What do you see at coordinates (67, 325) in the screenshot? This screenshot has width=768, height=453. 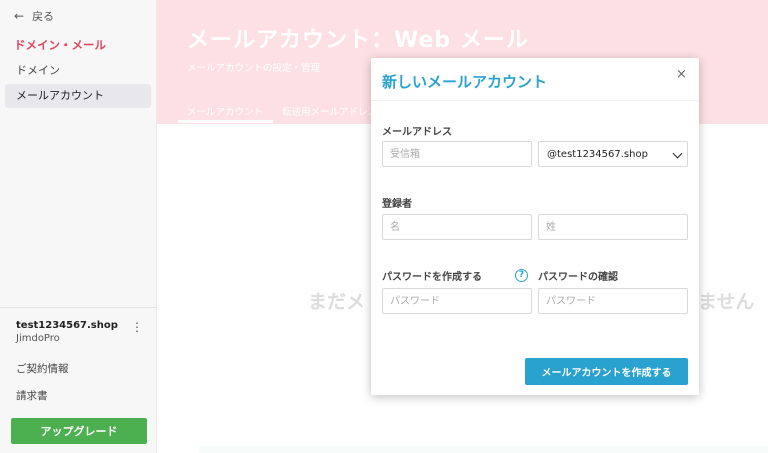 I see `domain-name: test1234567.shop` at bounding box center [67, 325].